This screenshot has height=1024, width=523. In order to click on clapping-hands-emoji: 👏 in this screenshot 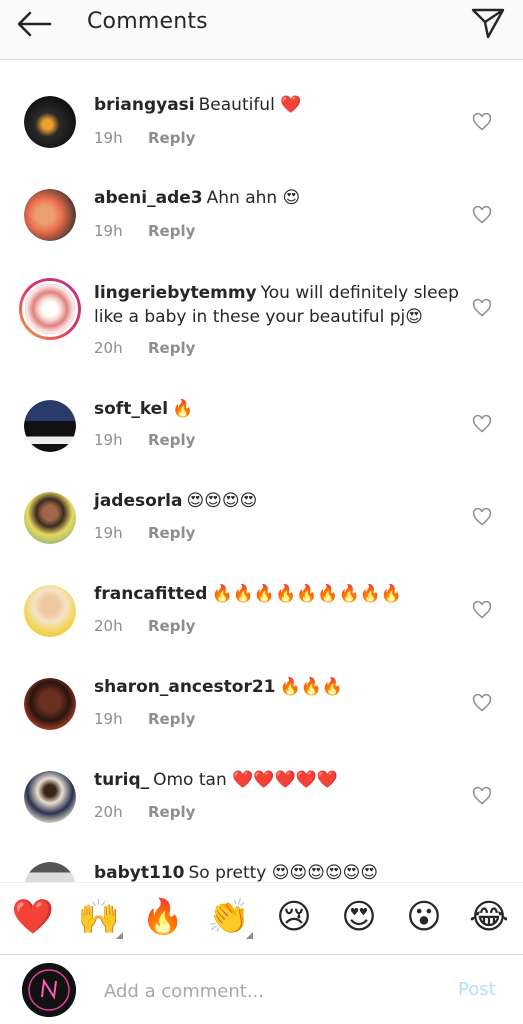, I will do `click(229, 917)`.